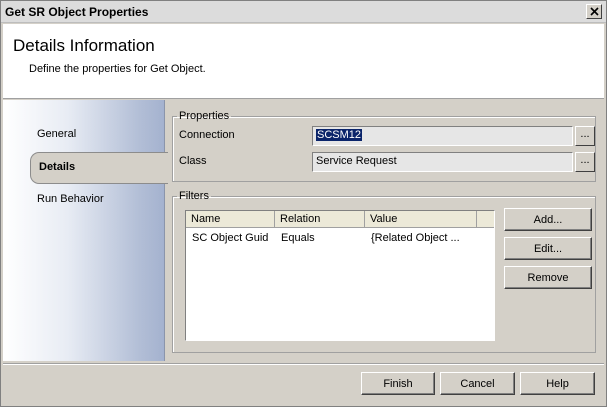  I want to click on connection-field: SCSM12, so click(442, 136).